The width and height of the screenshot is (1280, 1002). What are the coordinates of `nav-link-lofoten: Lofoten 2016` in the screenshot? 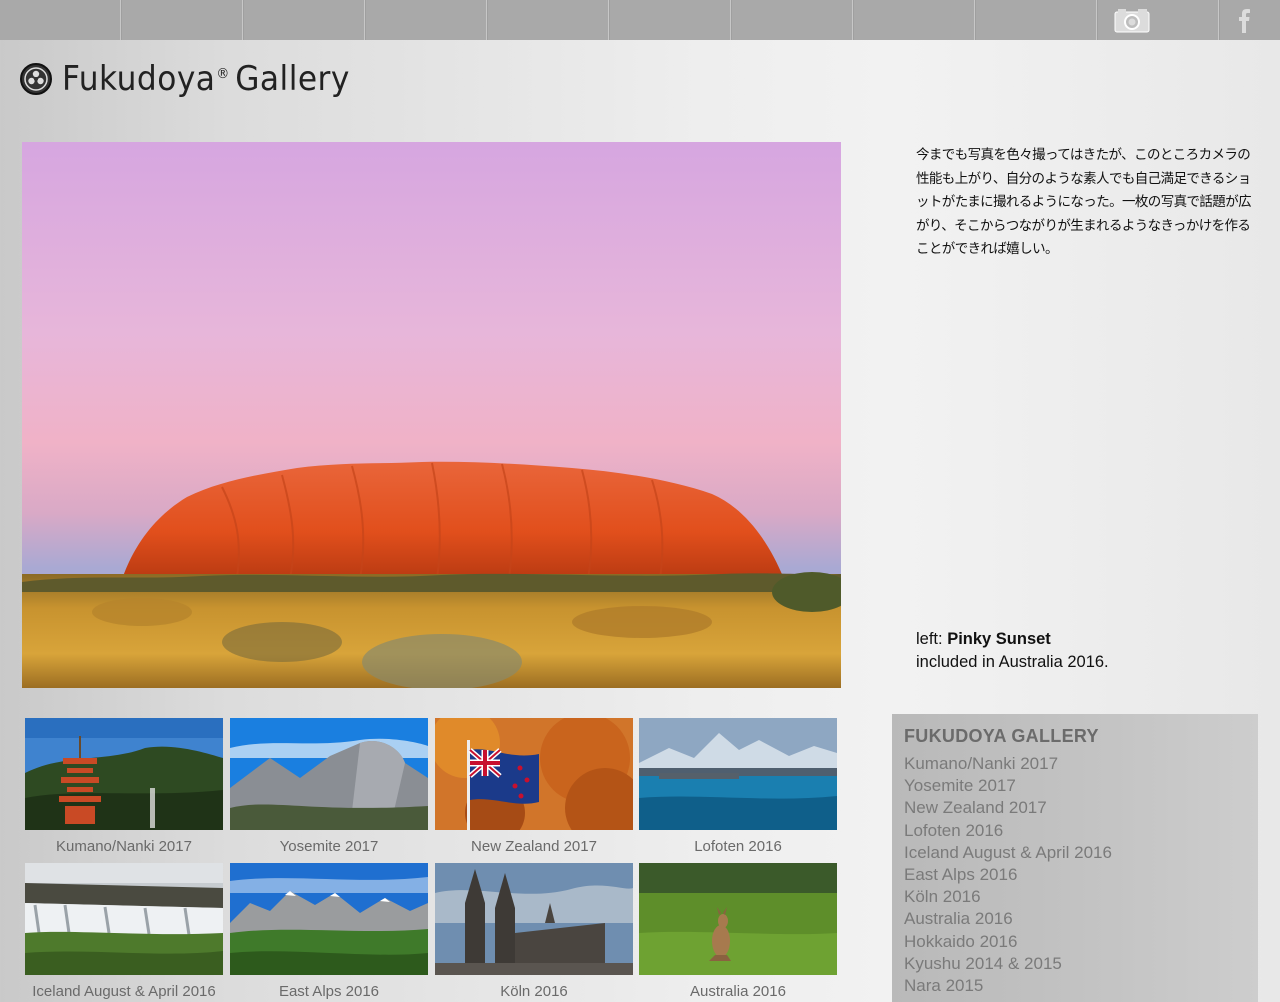 It's located at (1075, 831).